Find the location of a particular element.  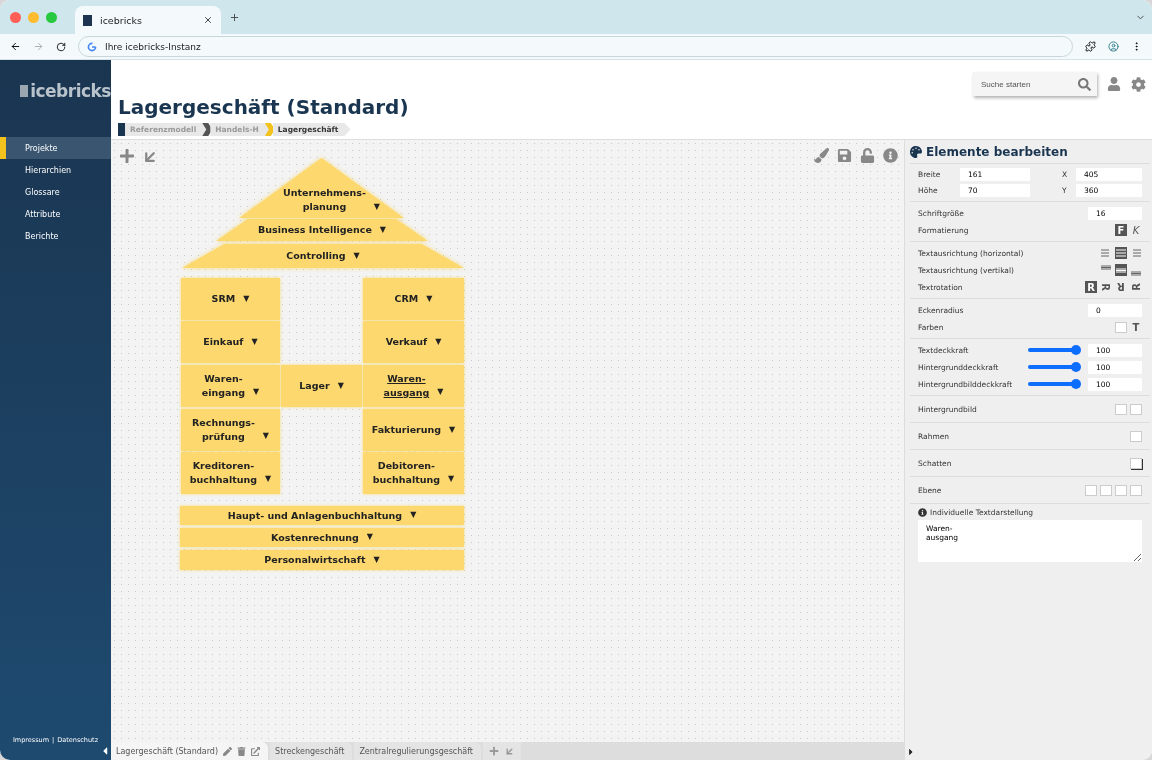

diagram-node: Waren- eingang ▼ is located at coordinates (230, 386).